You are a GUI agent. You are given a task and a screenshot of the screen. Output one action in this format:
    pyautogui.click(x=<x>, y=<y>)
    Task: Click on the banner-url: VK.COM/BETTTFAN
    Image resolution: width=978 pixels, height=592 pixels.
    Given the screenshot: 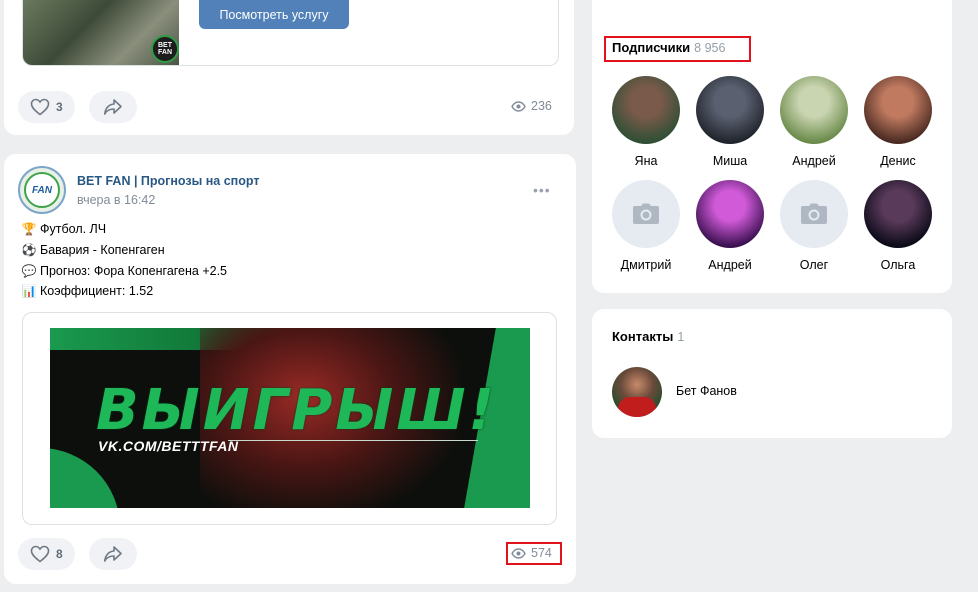 What is the action you would take?
    pyautogui.click(x=168, y=446)
    